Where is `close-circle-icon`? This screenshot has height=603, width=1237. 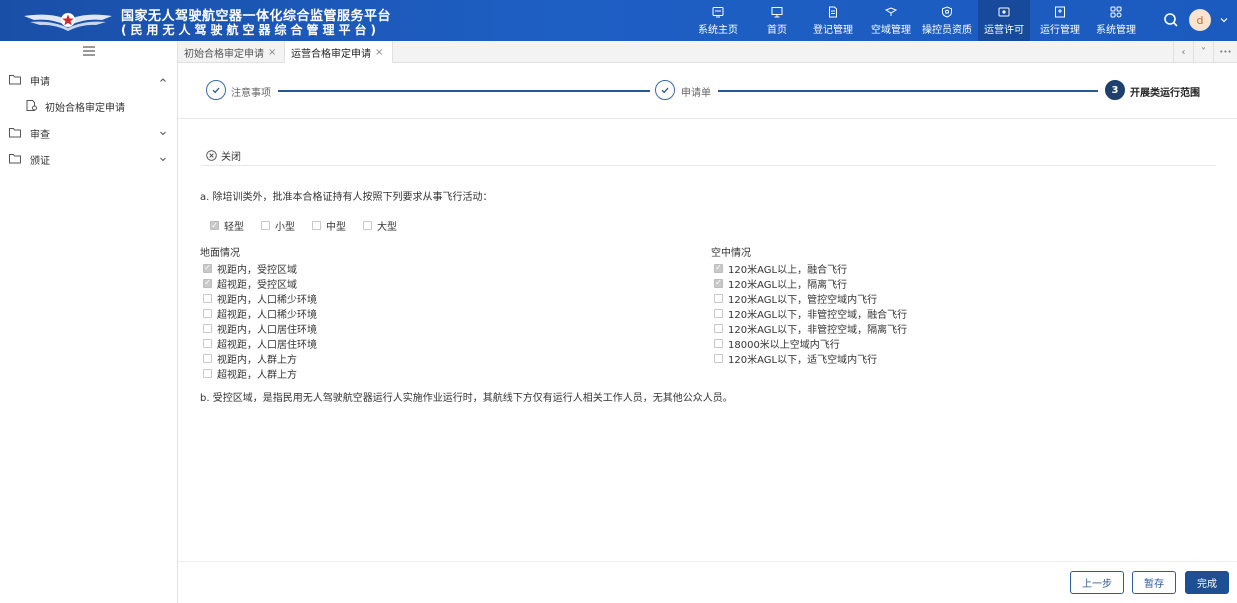 close-circle-icon is located at coordinates (211, 155).